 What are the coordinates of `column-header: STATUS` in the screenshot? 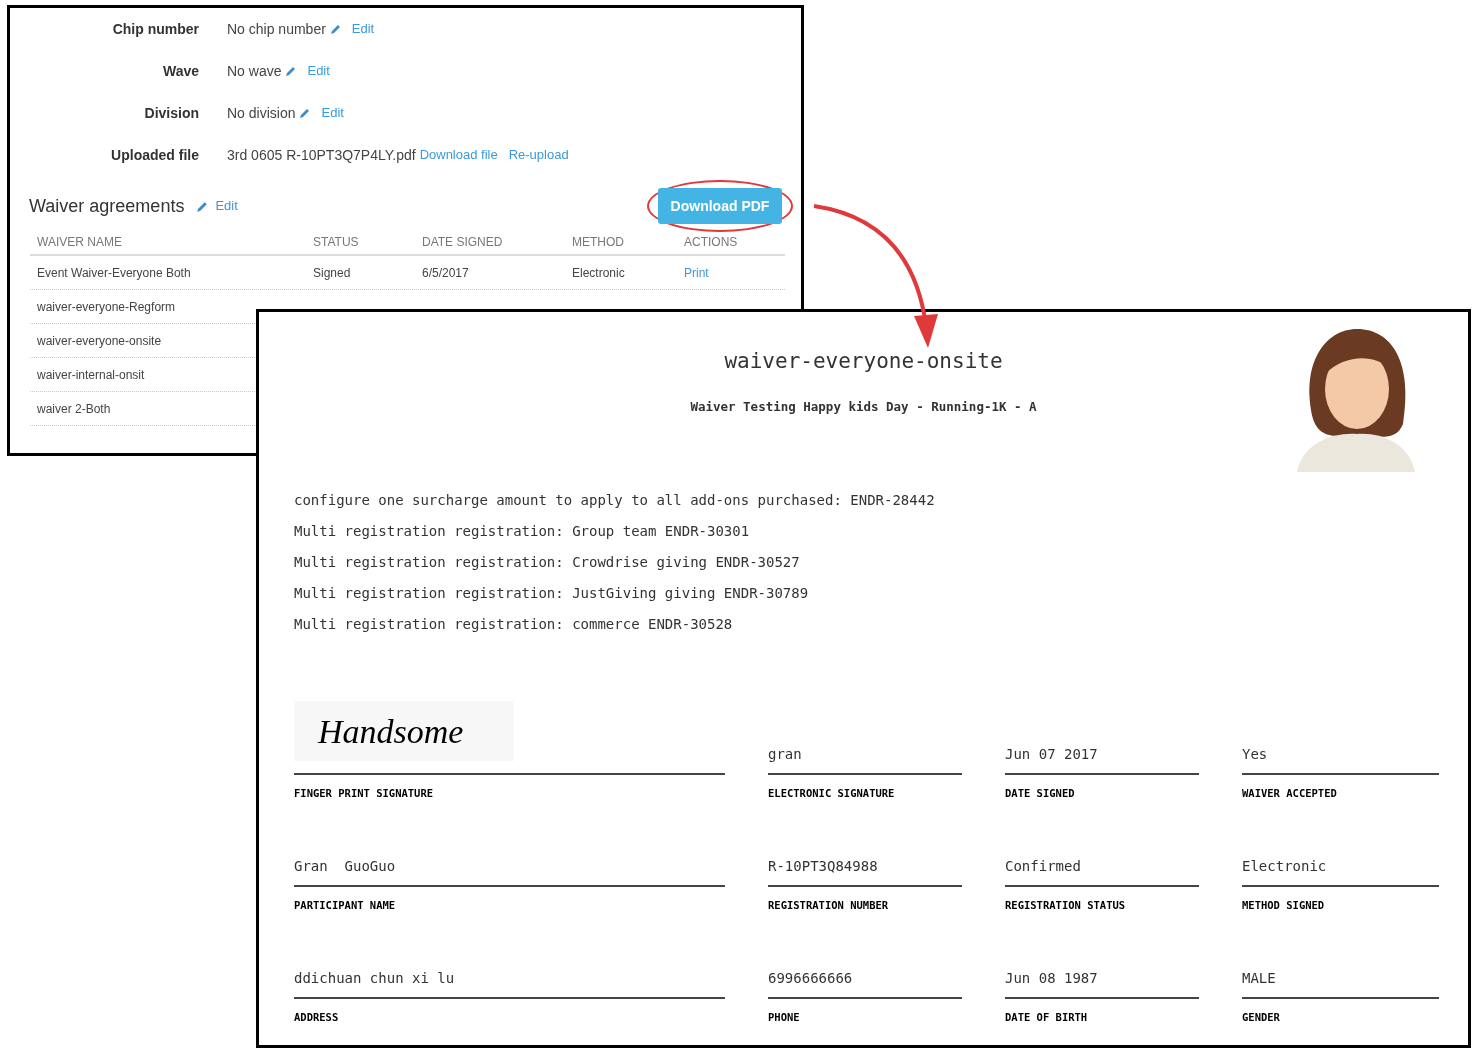 It's located at (336, 242).